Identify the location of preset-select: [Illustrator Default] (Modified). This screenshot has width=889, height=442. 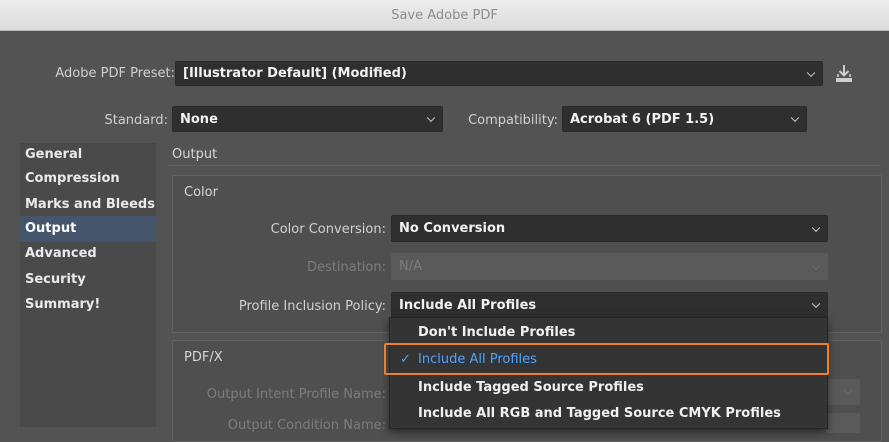
(499, 73).